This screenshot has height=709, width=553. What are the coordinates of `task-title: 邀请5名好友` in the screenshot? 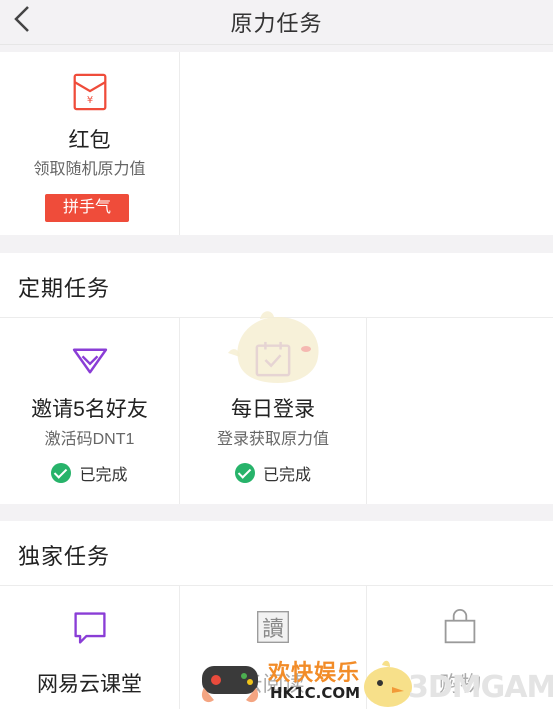 It's located at (89, 409).